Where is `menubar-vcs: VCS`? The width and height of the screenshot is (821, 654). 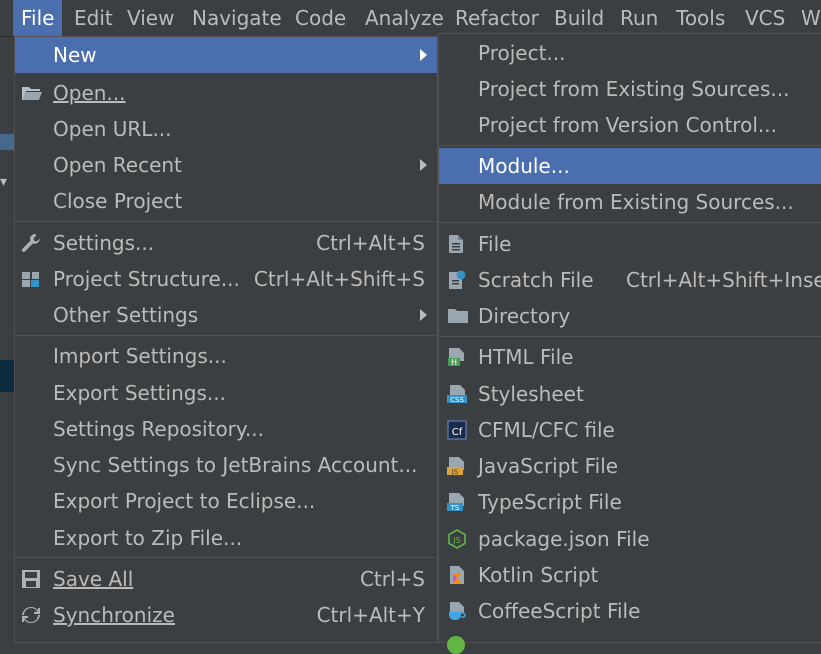
menubar-vcs: VCS is located at coordinates (765, 18).